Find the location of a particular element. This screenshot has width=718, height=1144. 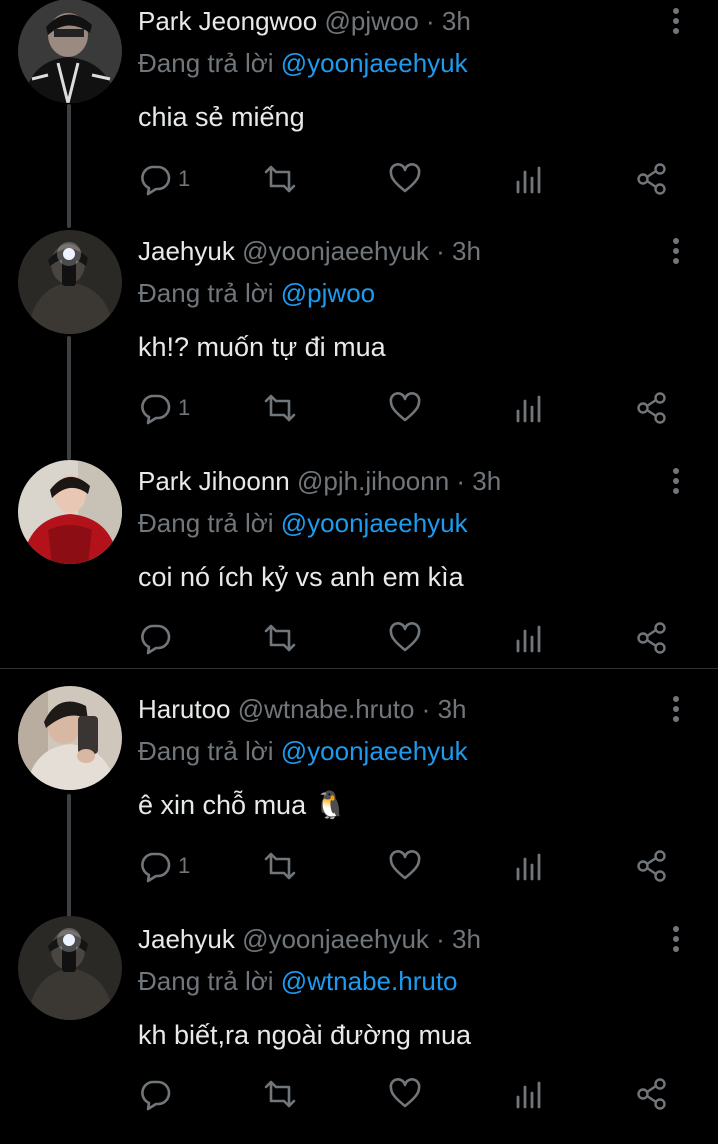

tweet-header: Park Jeongwoo @pjwoo · 3h is located at coordinates (304, 21).